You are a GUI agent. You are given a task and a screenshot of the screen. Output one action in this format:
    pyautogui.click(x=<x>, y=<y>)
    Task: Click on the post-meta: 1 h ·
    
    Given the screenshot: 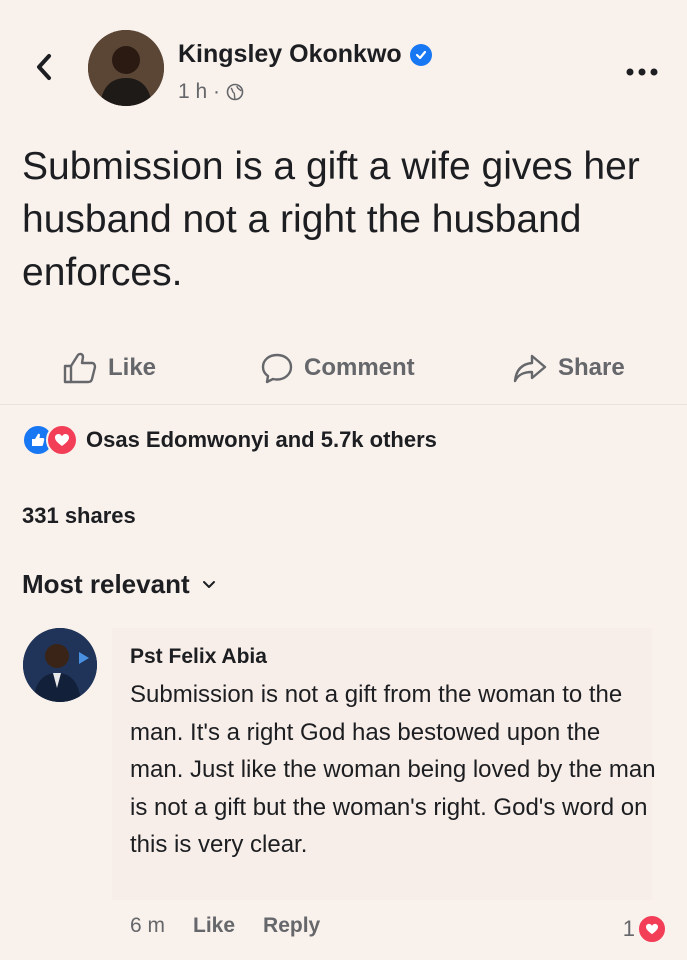 What is the action you would take?
    pyautogui.click(x=211, y=92)
    